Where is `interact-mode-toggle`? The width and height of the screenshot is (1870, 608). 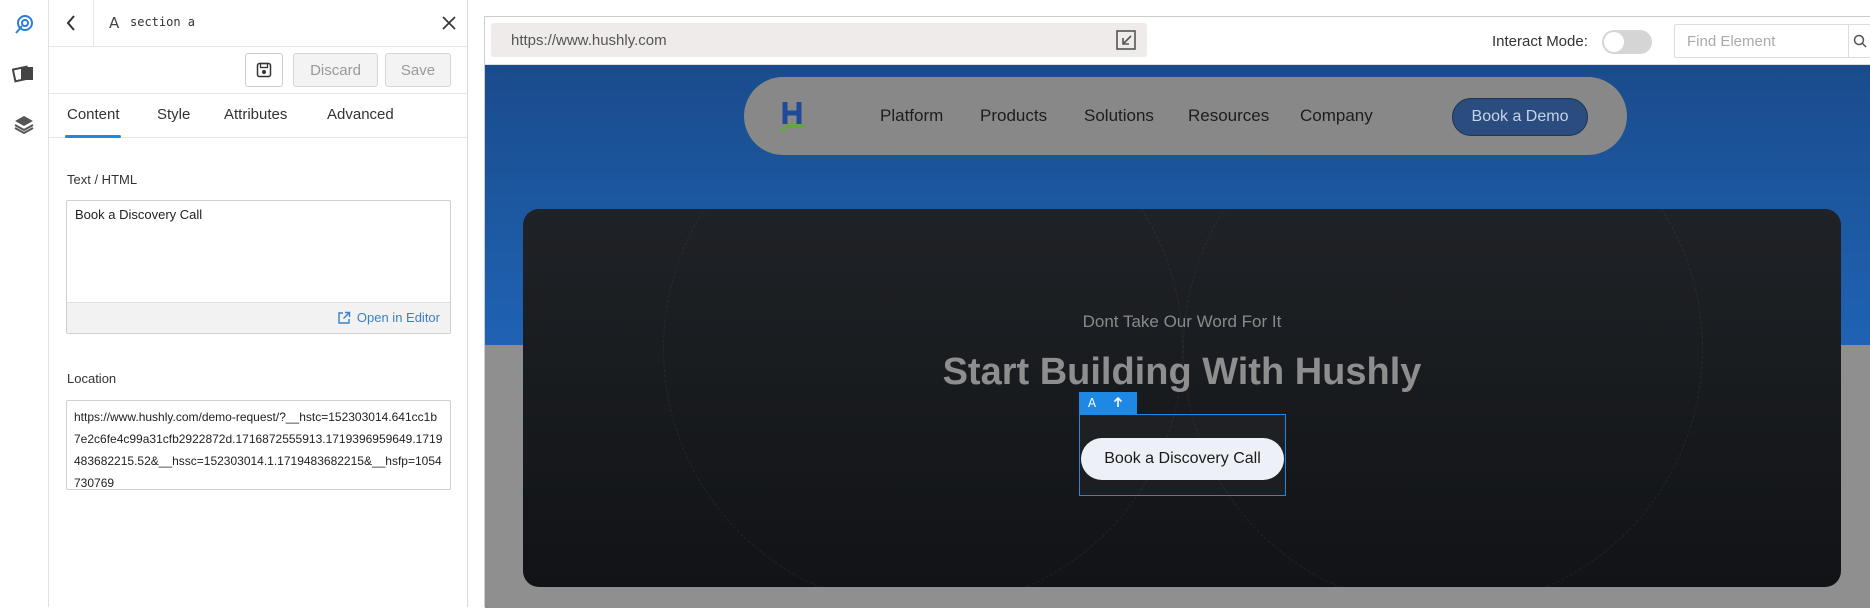
interact-mode-toggle is located at coordinates (1627, 42).